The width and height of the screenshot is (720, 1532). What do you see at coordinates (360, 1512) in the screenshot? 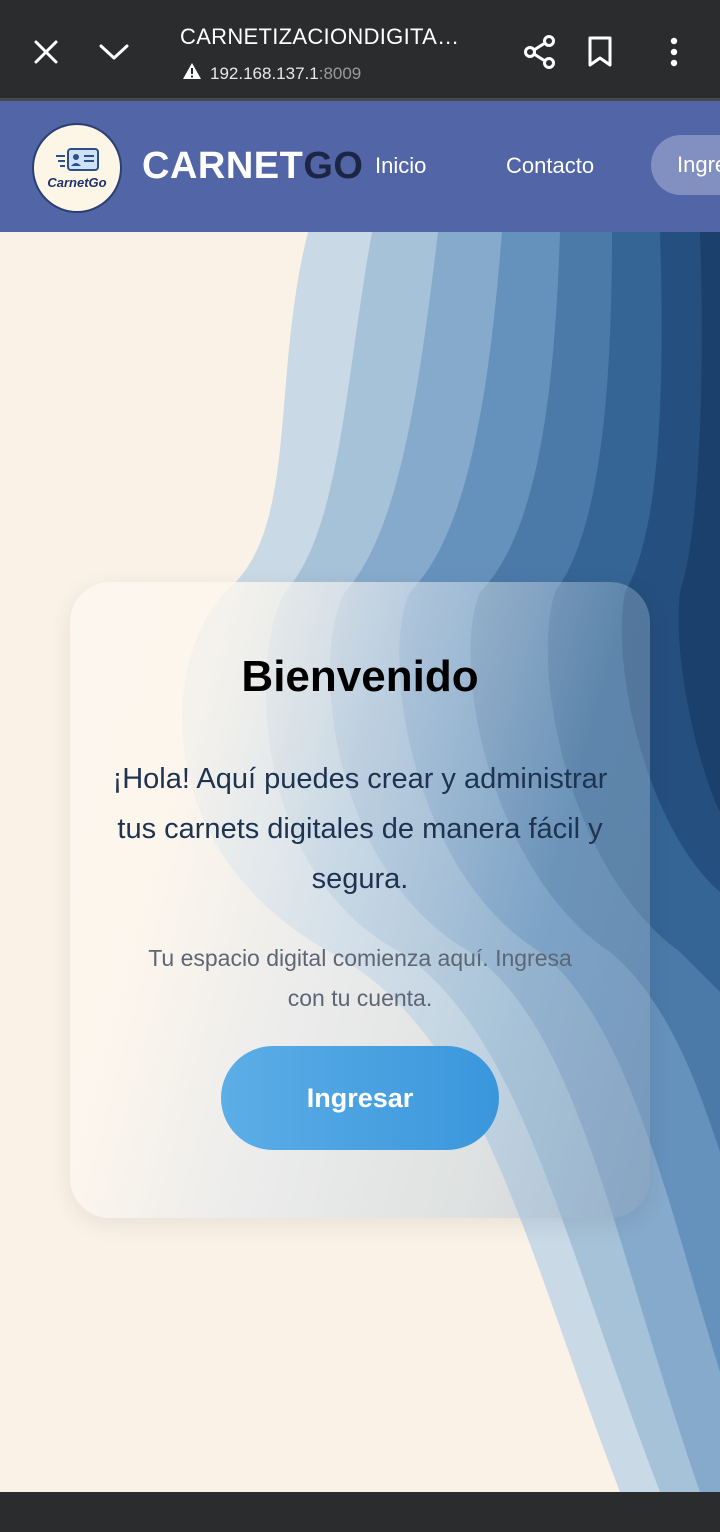
I see `system-nav-bar` at bounding box center [360, 1512].